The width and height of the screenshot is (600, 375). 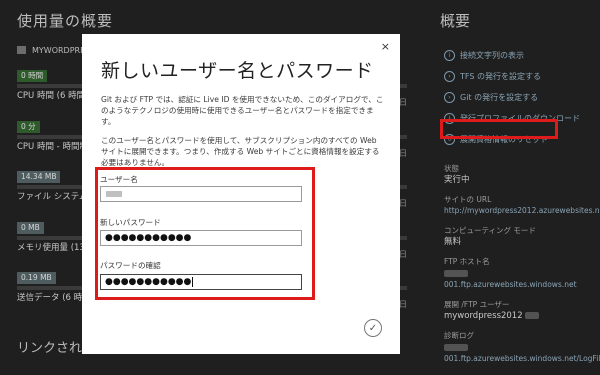 I want to click on metric-value: 14.34 MB, so click(x=39, y=177).